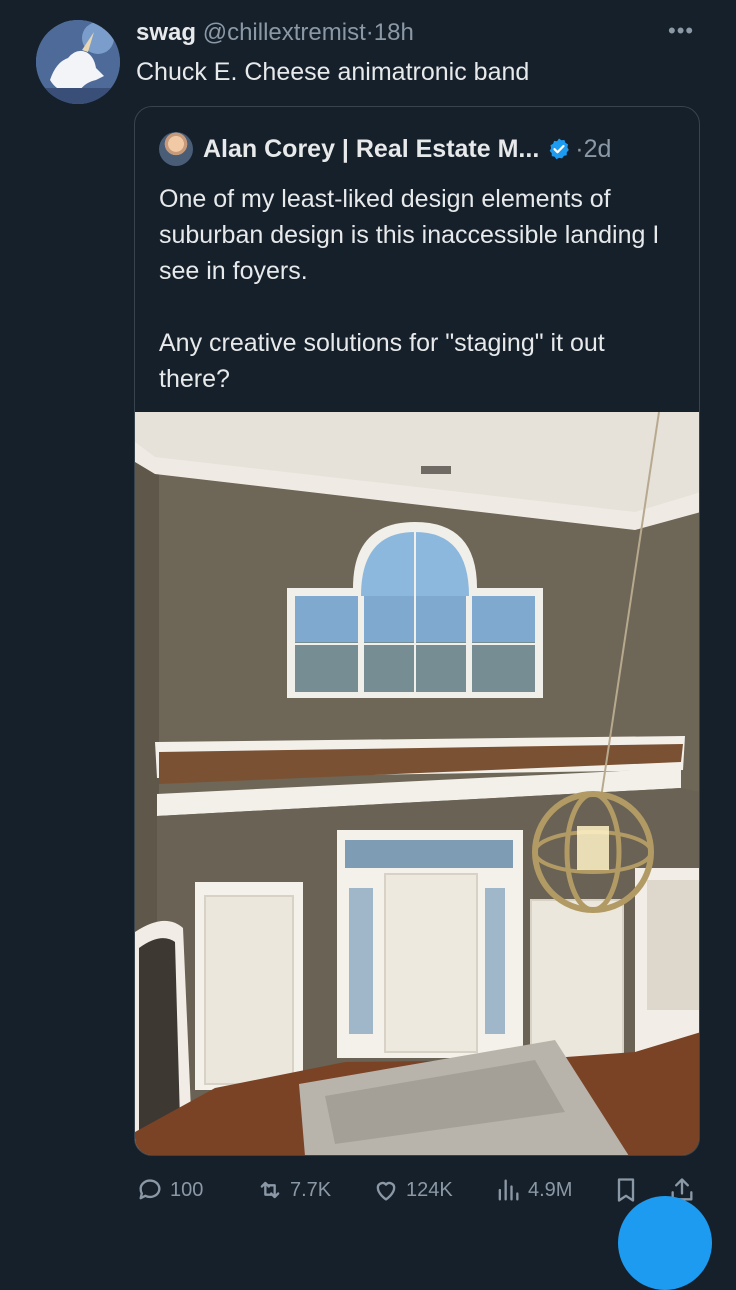 This screenshot has width=736, height=1290. Describe the element at coordinates (270, 1190) in the screenshot. I see `repost-icon` at that location.